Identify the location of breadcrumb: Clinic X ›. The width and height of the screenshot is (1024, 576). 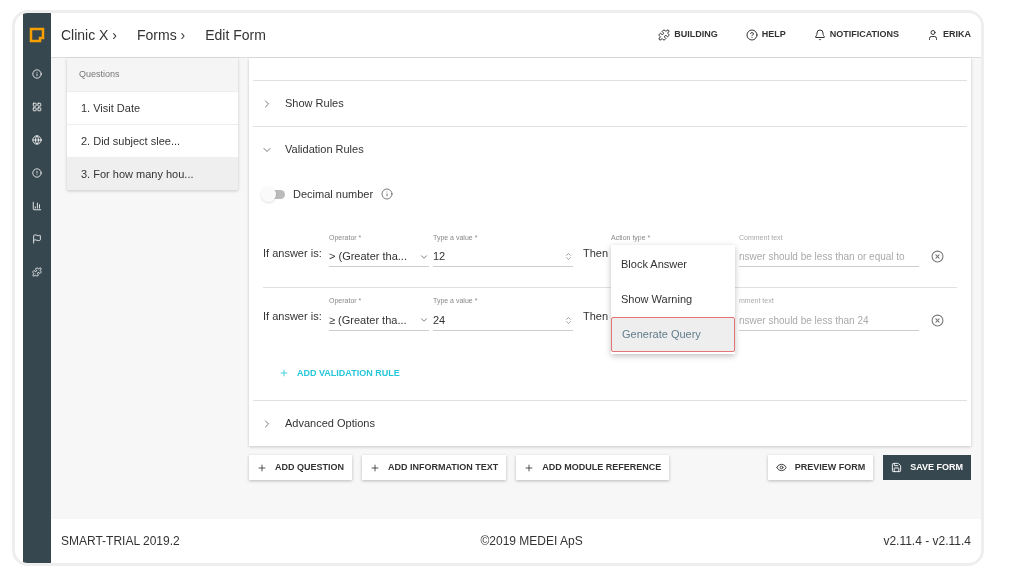
(89, 35).